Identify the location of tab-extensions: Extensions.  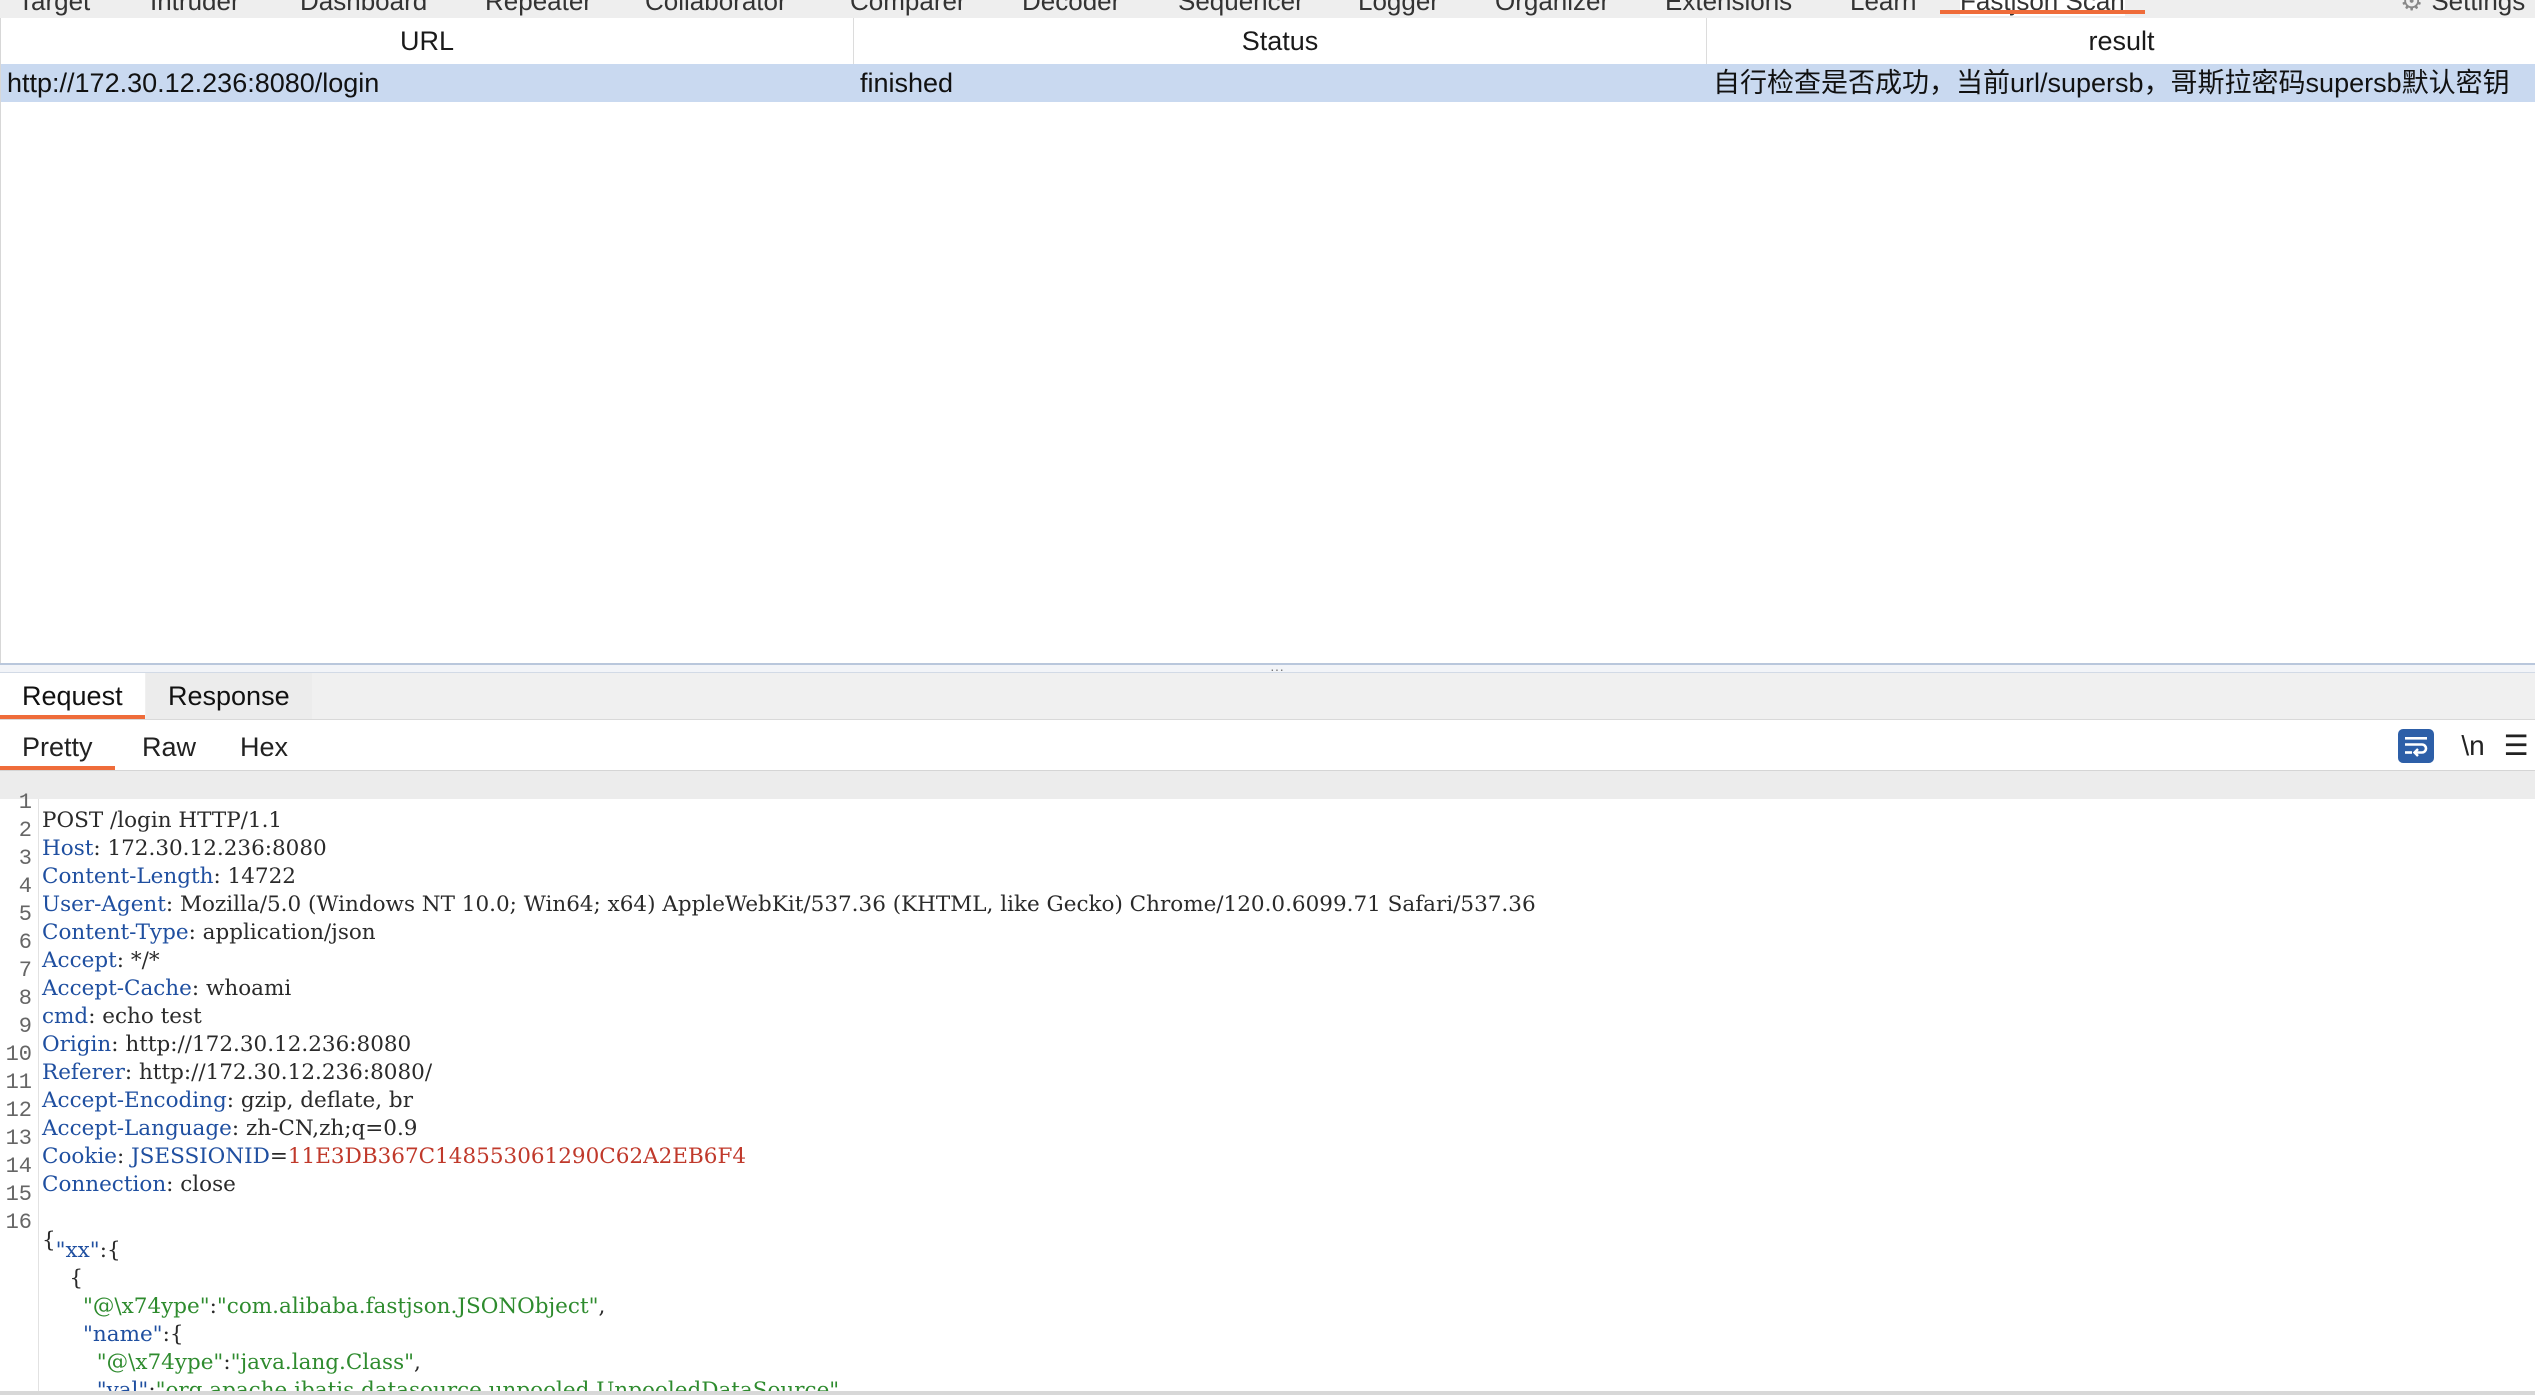
(1728, 8).